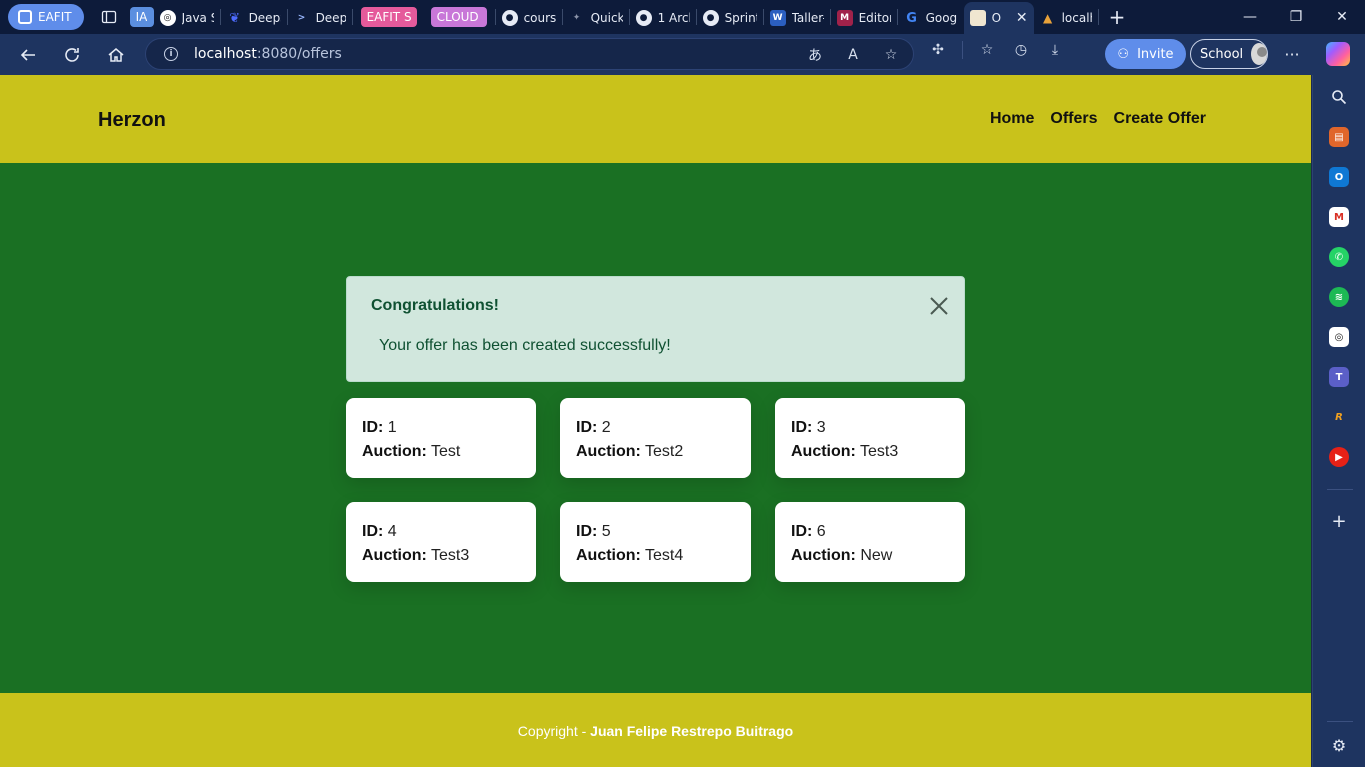  What do you see at coordinates (109, 17) in the screenshot?
I see `tab-actions-icon` at bounding box center [109, 17].